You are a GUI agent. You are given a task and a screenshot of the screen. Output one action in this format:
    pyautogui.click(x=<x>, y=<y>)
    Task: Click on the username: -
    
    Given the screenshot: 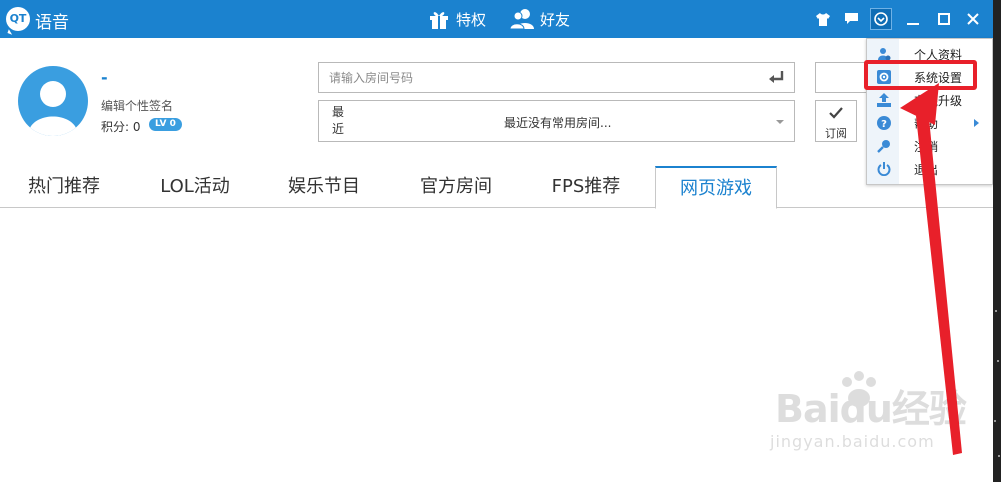 What is the action you would take?
    pyautogui.click(x=104, y=77)
    